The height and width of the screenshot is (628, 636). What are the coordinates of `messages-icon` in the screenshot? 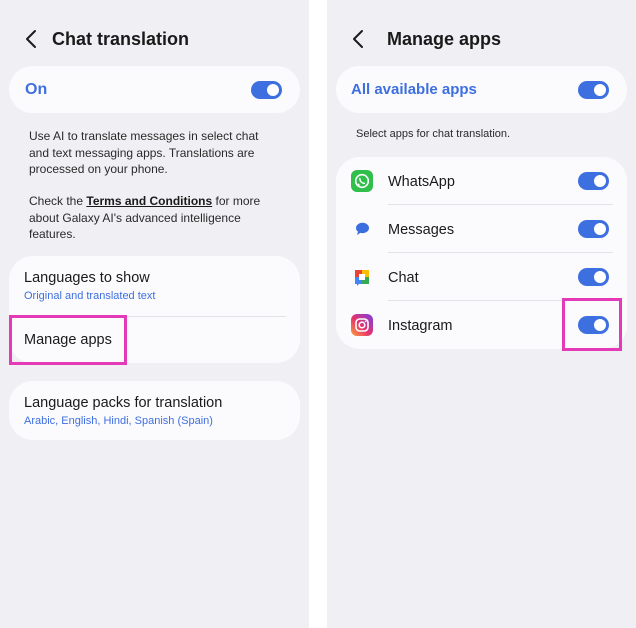 It's located at (362, 229).